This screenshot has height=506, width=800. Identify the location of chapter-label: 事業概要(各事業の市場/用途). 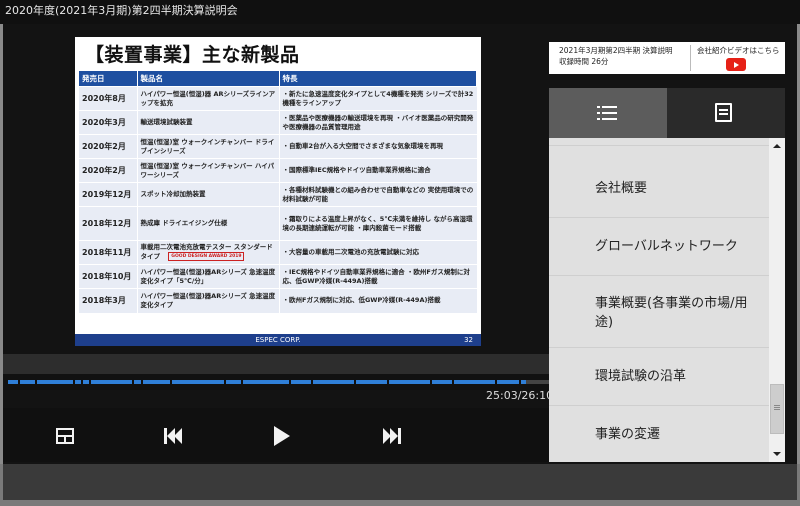
(671, 313).